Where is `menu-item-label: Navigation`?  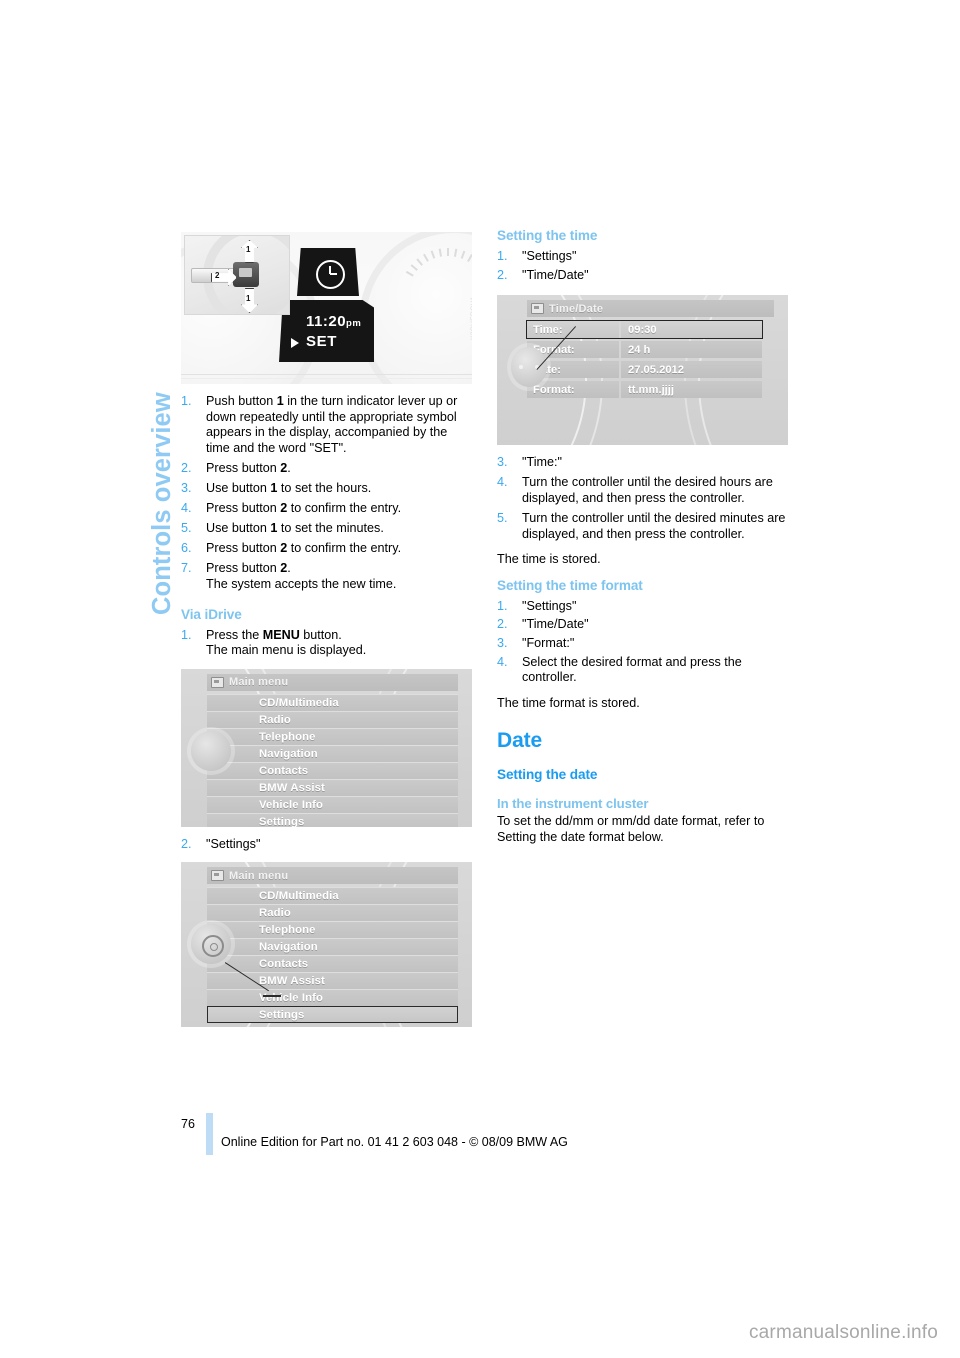
menu-item-label: Navigation is located at coordinates (288, 753).